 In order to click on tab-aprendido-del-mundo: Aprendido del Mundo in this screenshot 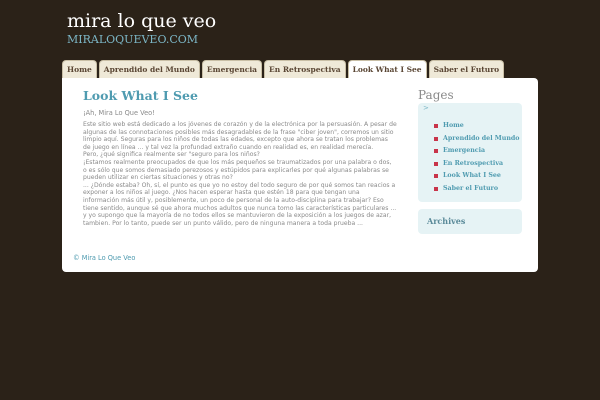, I will do `click(149, 69)`.